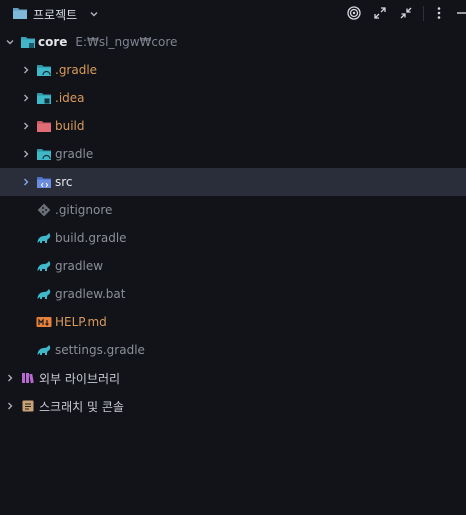 The height and width of the screenshot is (515, 466). I want to click on view-title: 프로젝트, so click(55, 15).